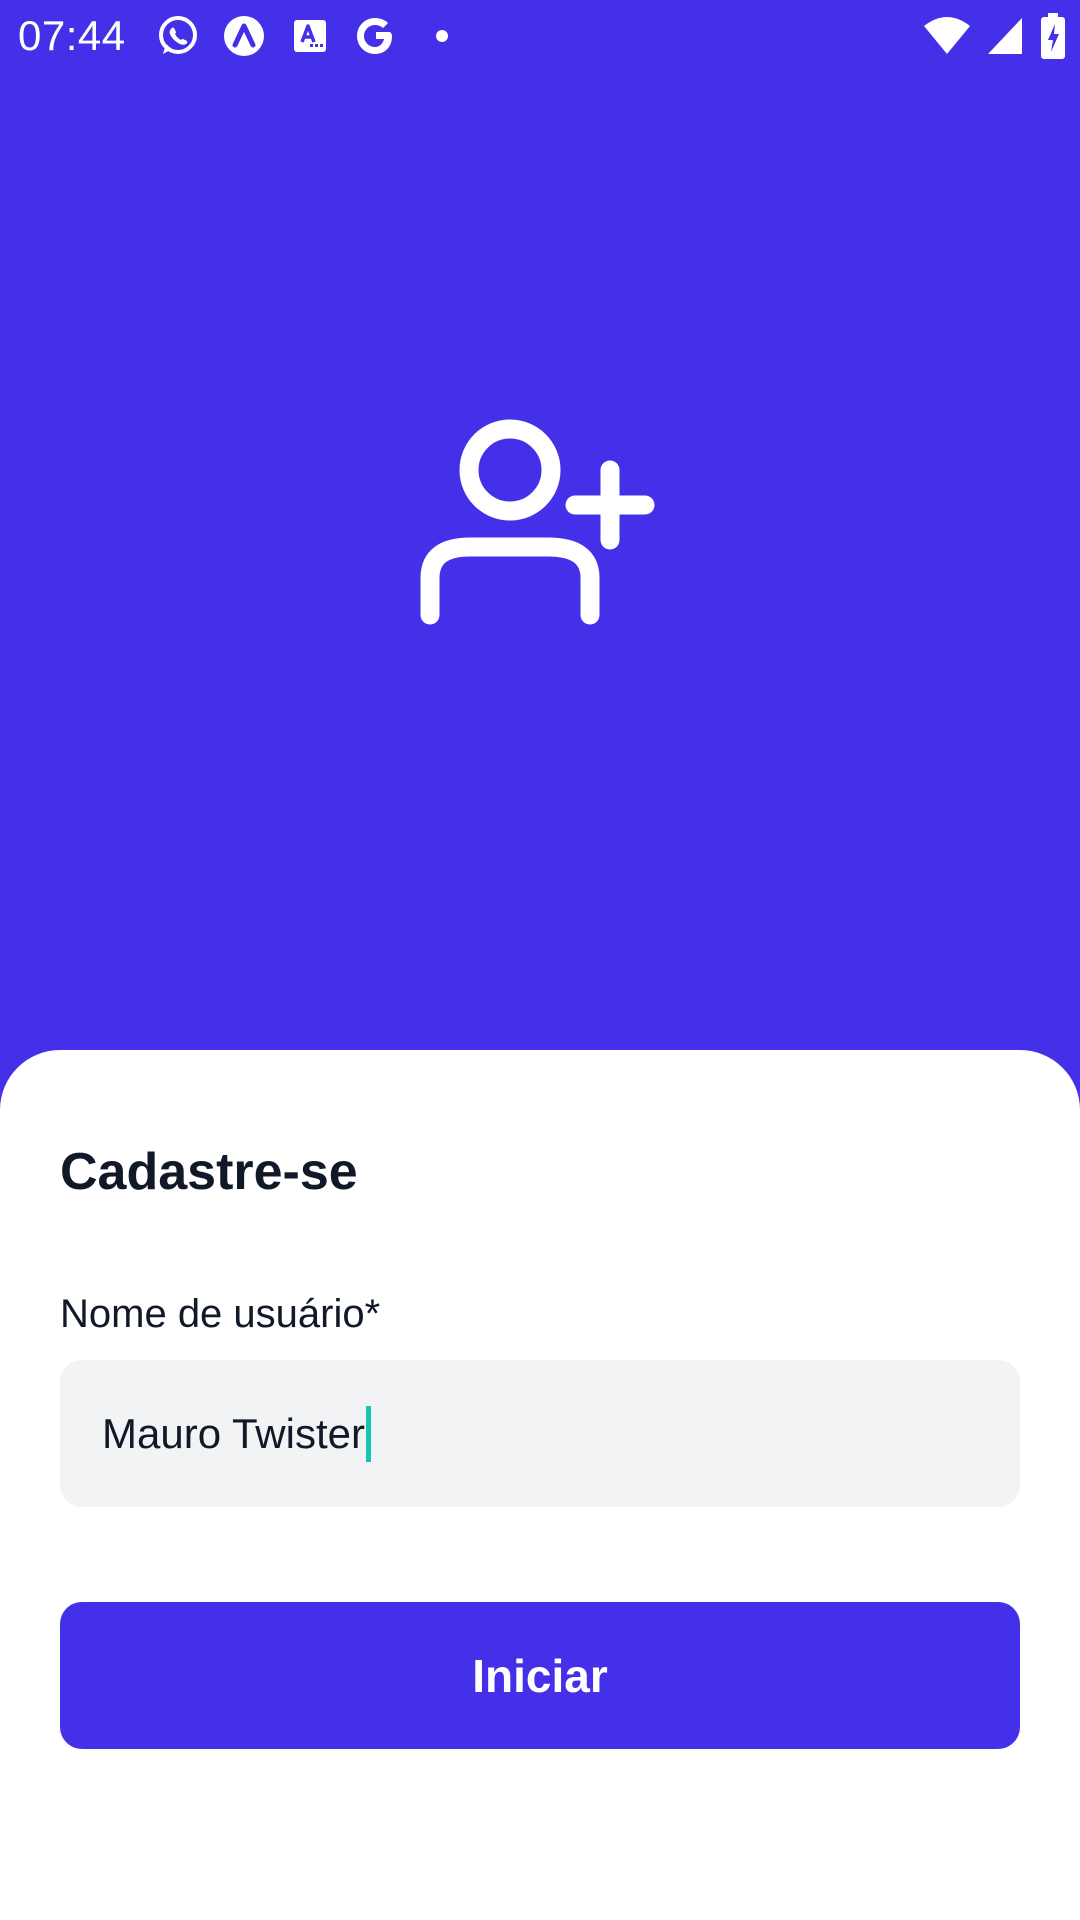  What do you see at coordinates (442, 36) in the screenshot?
I see `dot-icon` at bounding box center [442, 36].